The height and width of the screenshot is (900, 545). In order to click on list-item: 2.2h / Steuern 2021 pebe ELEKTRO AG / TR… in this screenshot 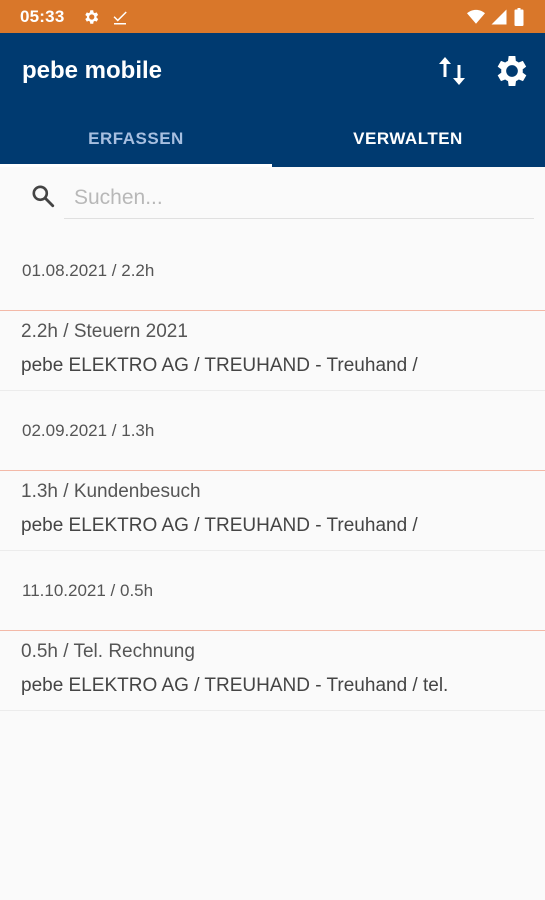, I will do `click(272, 351)`.